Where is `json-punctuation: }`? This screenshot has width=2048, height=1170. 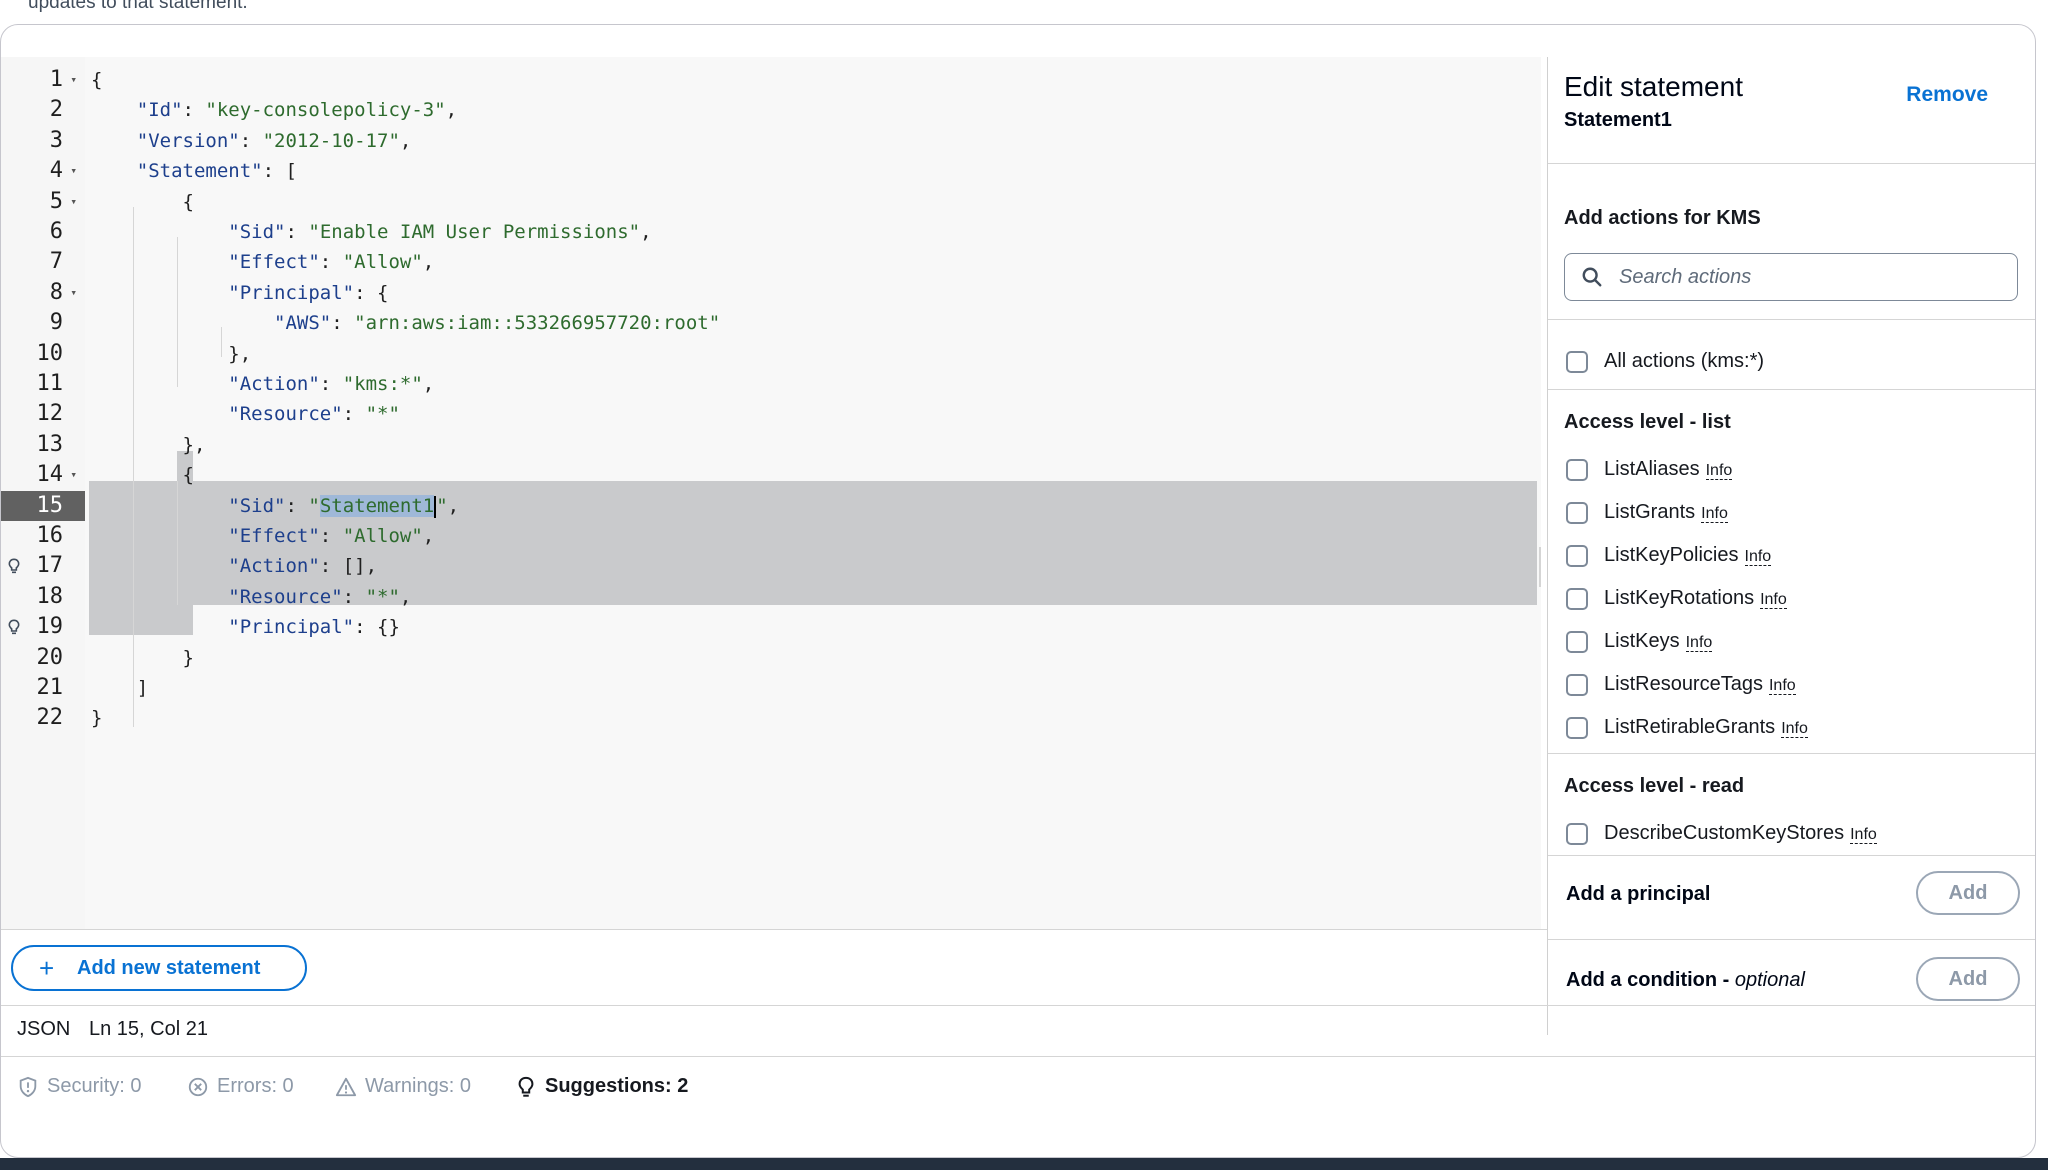 json-punctuation: } is located at coordinates (97, 718).